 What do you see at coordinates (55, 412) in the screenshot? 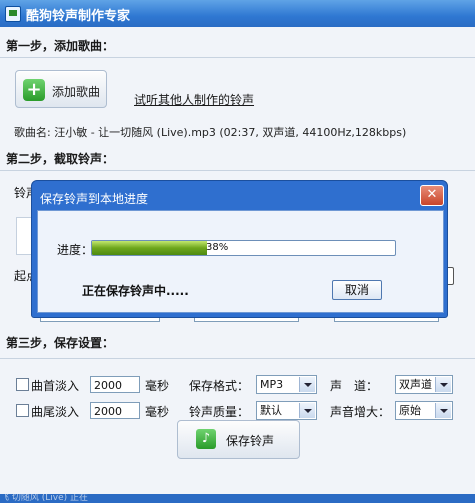
I see `fade-out-label: 曲尾淡入` at bounding box center [55, 412].